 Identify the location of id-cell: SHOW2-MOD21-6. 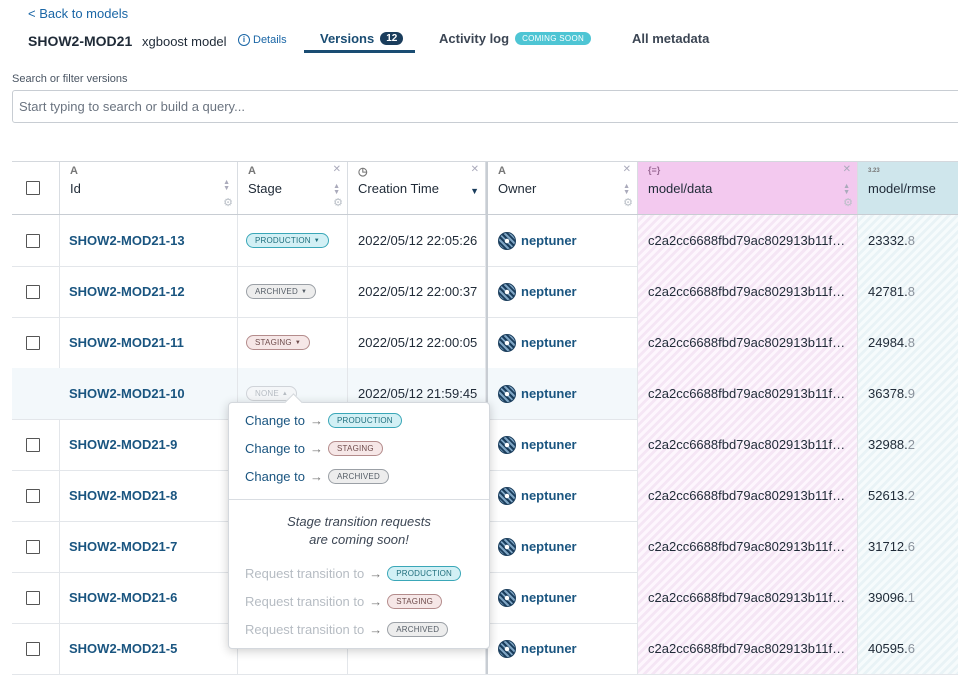
(125, 597).